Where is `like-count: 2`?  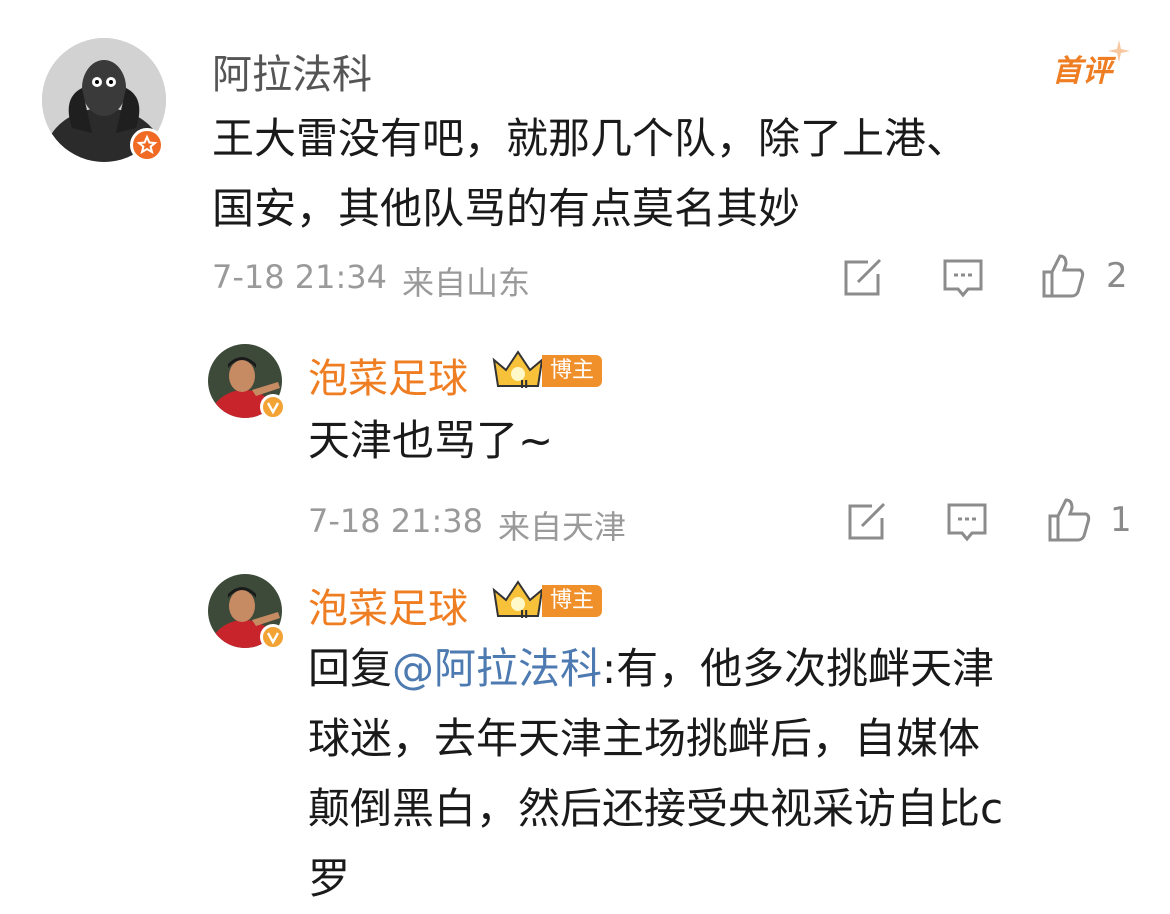 like-count: 2 is located at coordinates (1117, 276).